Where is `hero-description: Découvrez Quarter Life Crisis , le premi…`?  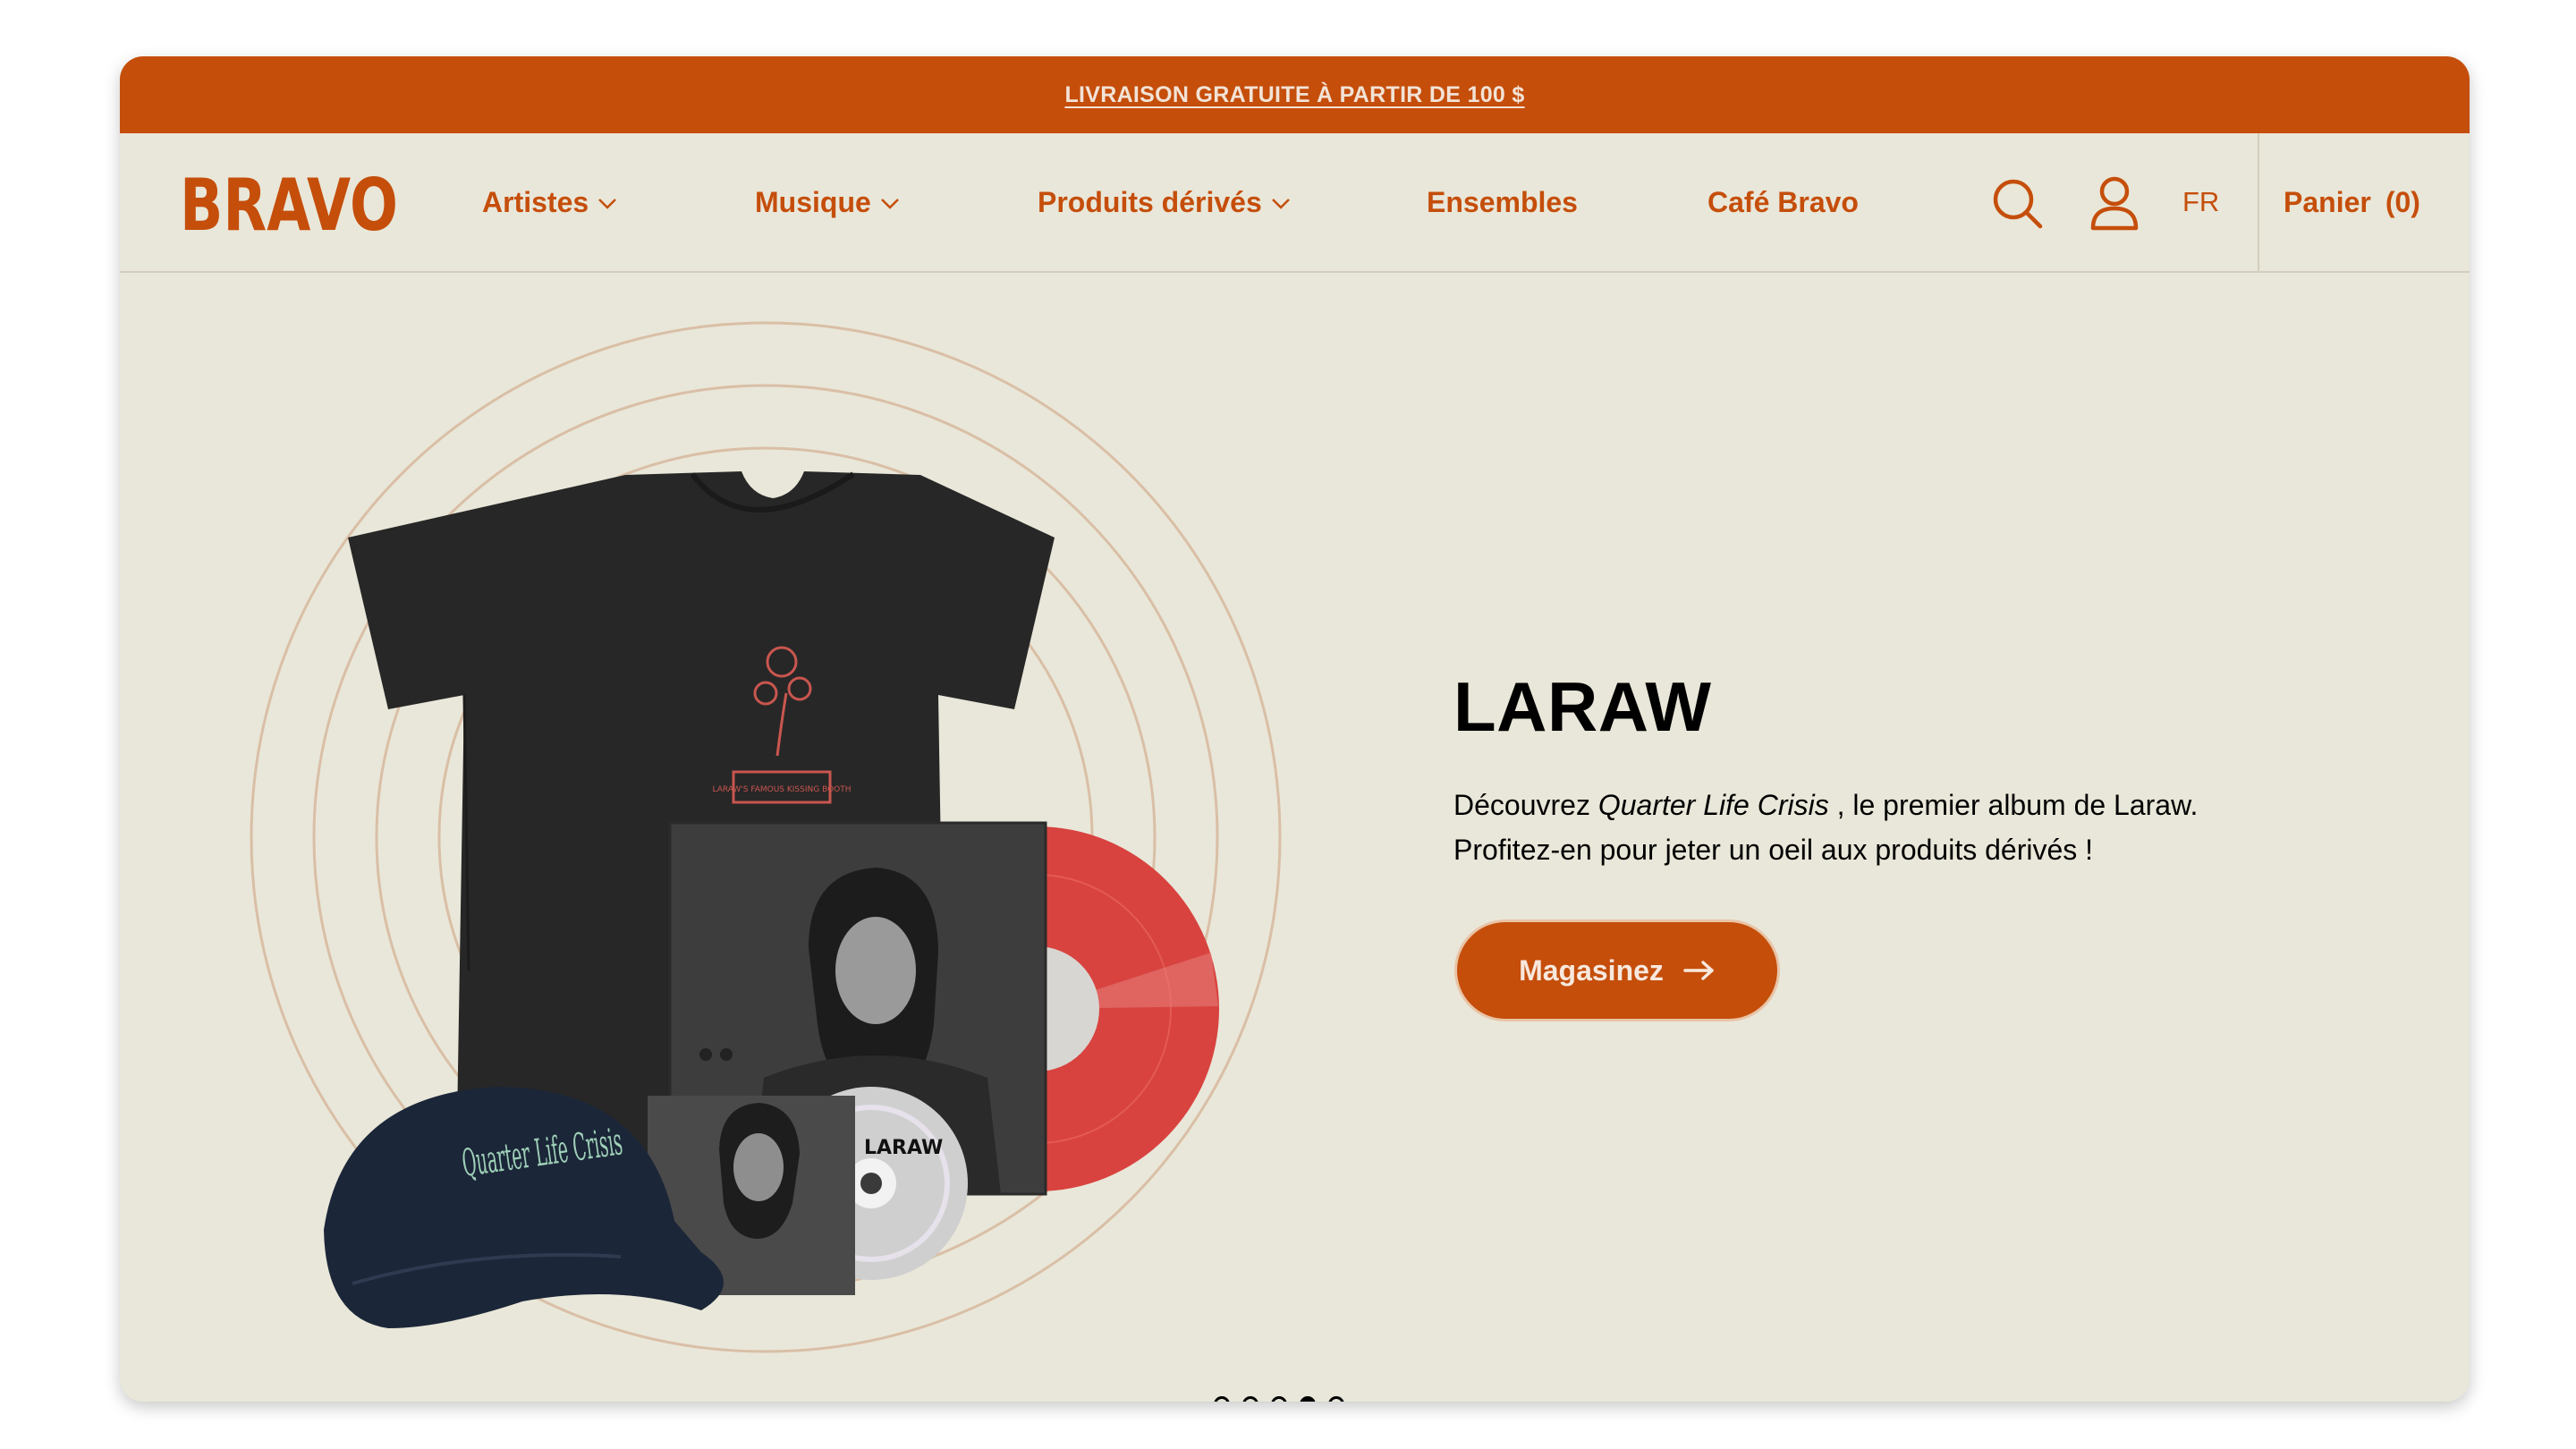
hero-description: Découvrez Quarter Life Crisis , le premi… is located at coordinates (1900, 827).